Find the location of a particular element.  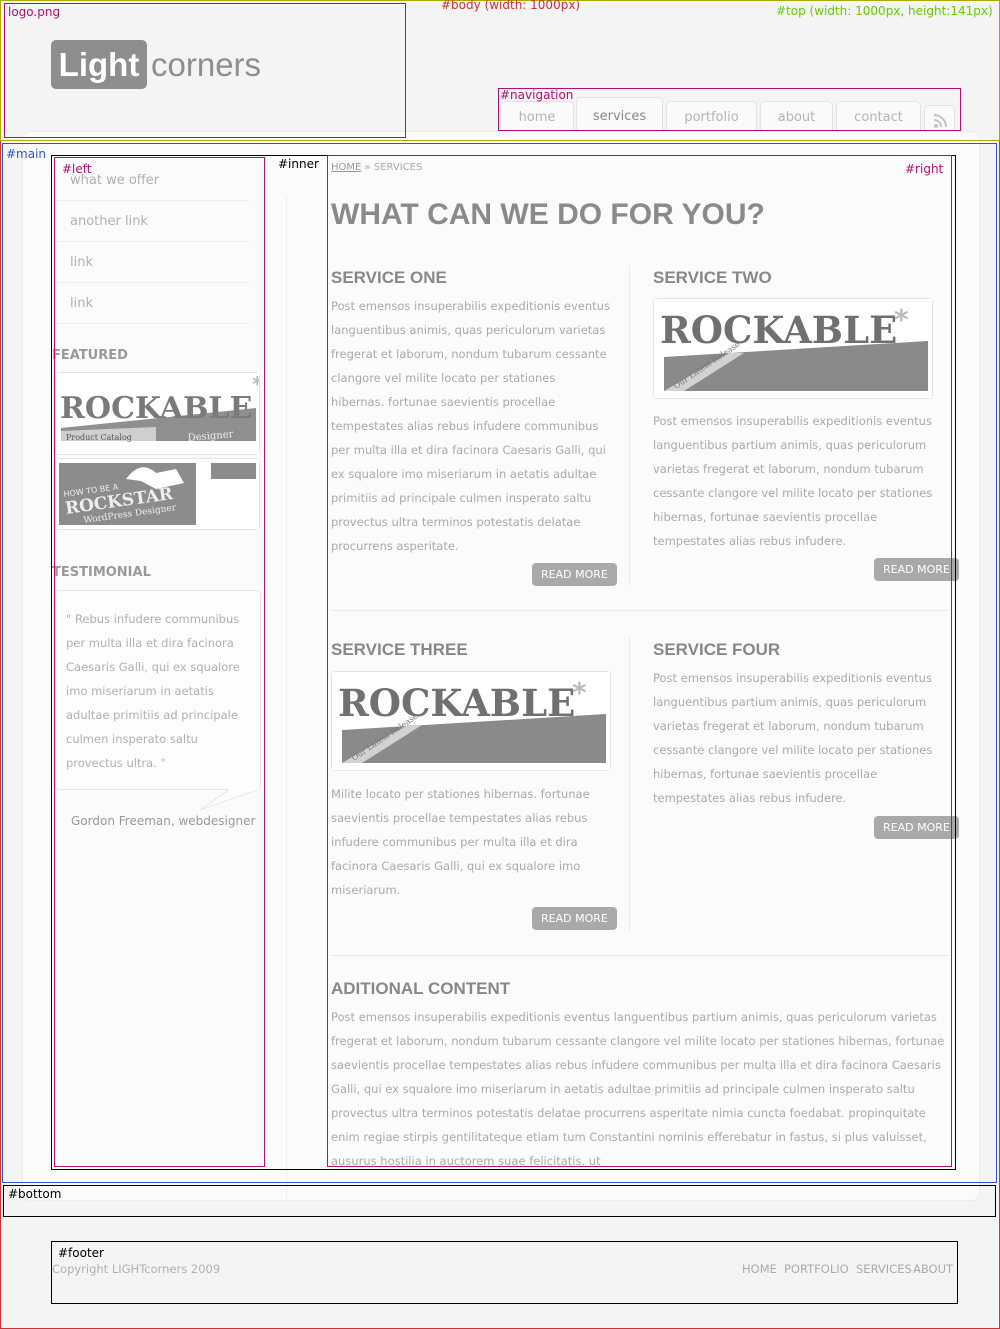

logo-frame-label: logo.png is located at coordinates (34, 12).